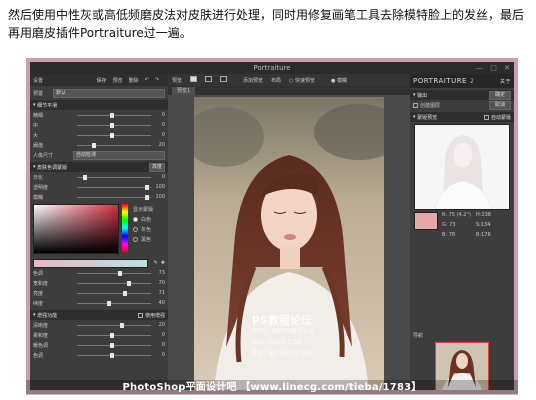 Image resolution: width=536 pixels, height=400 pixels. I want to click on blur-toggle: ● 模糊, so click(343, 80).